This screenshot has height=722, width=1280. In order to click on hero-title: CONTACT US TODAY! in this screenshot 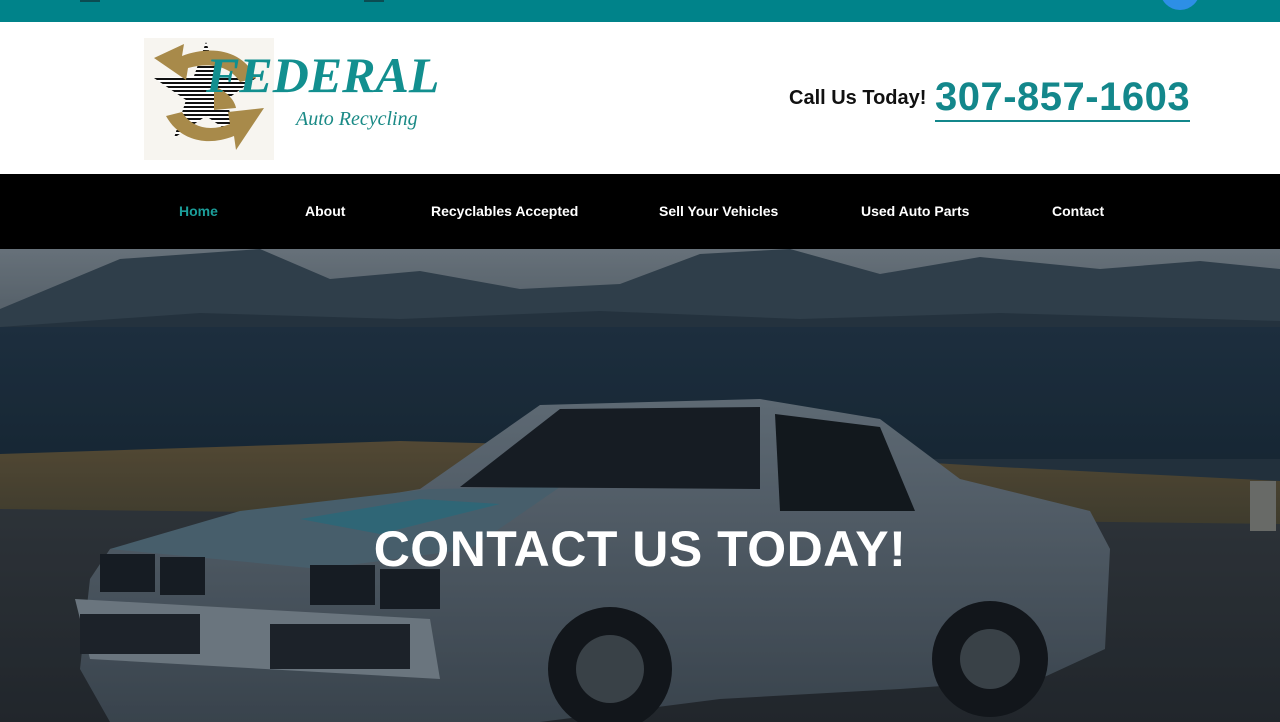, I will do `click(640, 549)`.